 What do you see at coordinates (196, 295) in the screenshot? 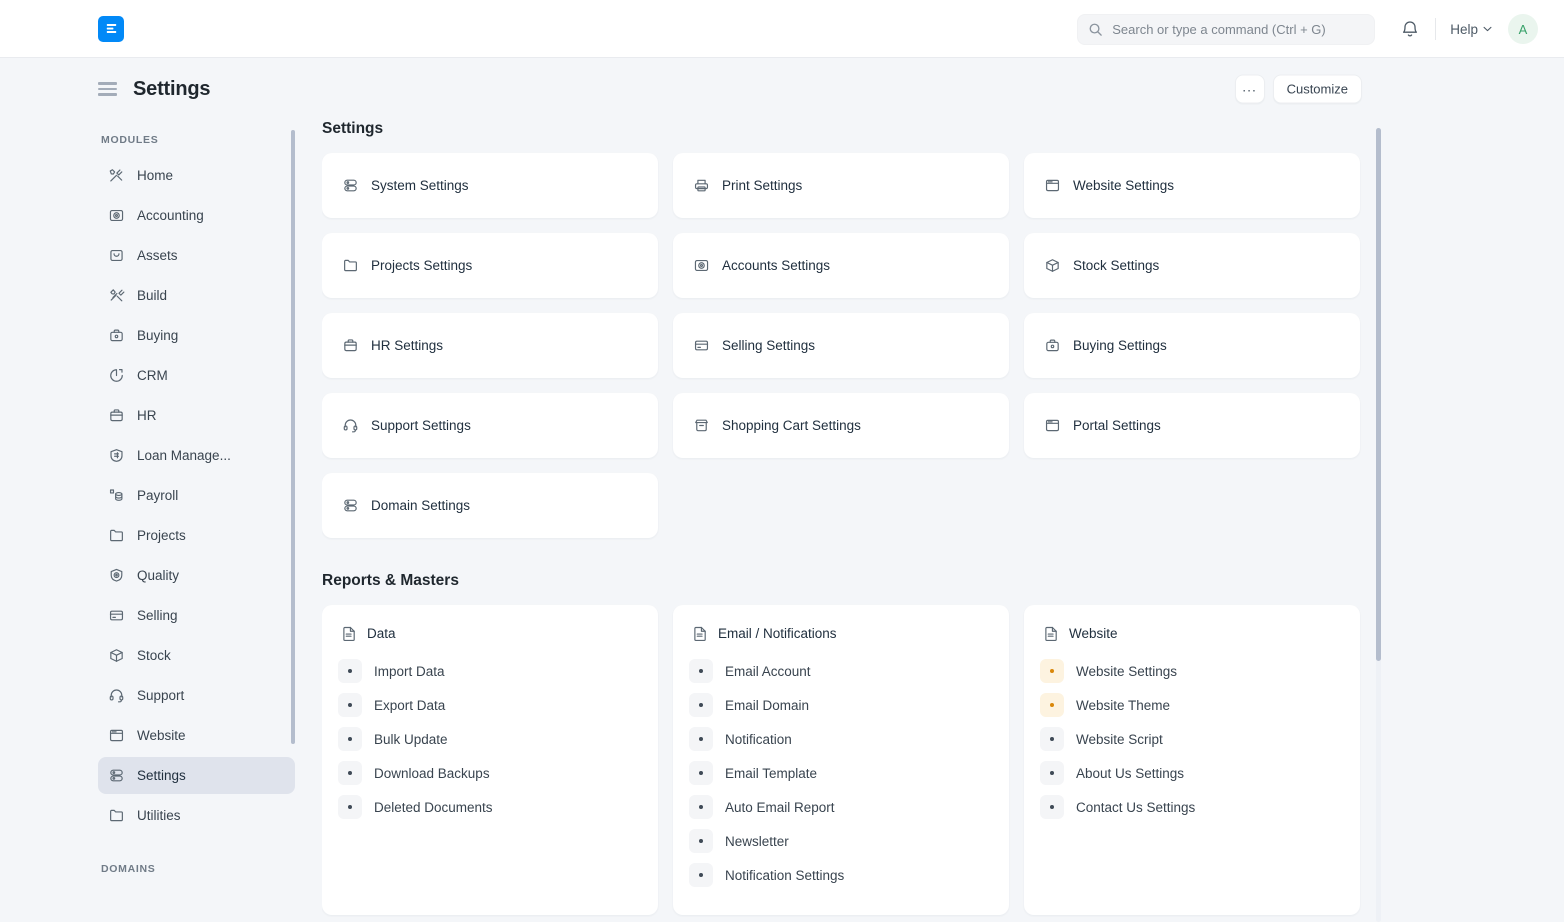
I see `sidebar-item-build: Build` at bounding box center [196, 295].